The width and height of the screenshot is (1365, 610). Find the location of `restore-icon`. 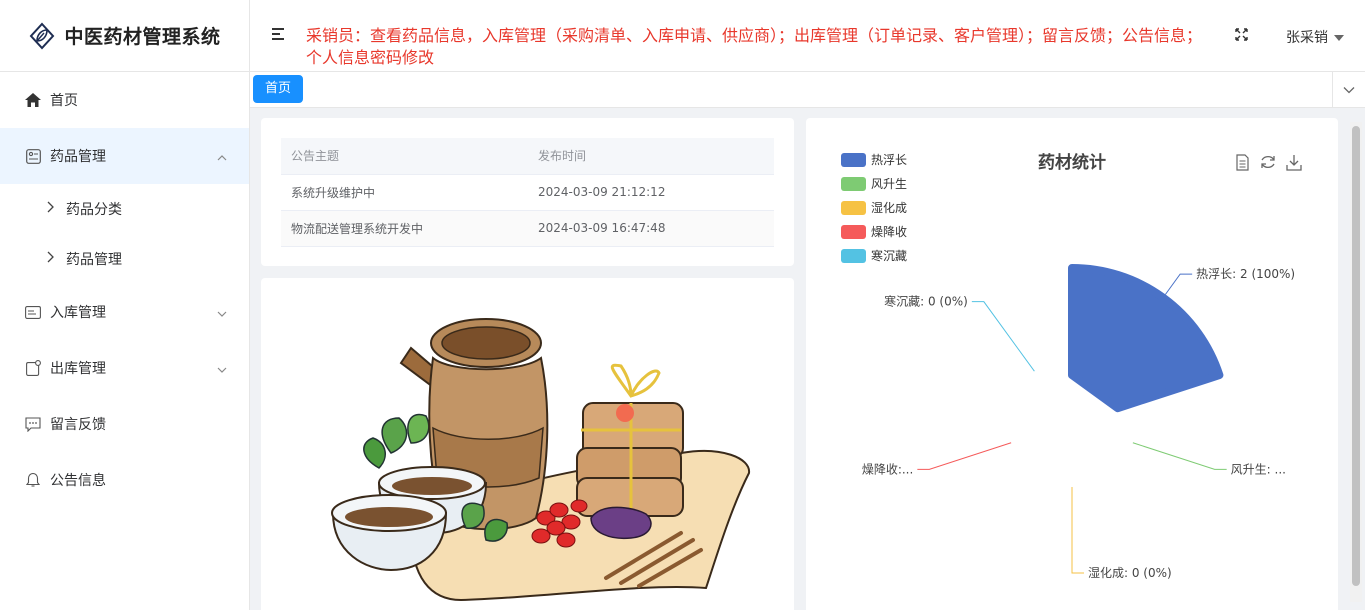

restore-icon is located at coordinates (1268, 162).